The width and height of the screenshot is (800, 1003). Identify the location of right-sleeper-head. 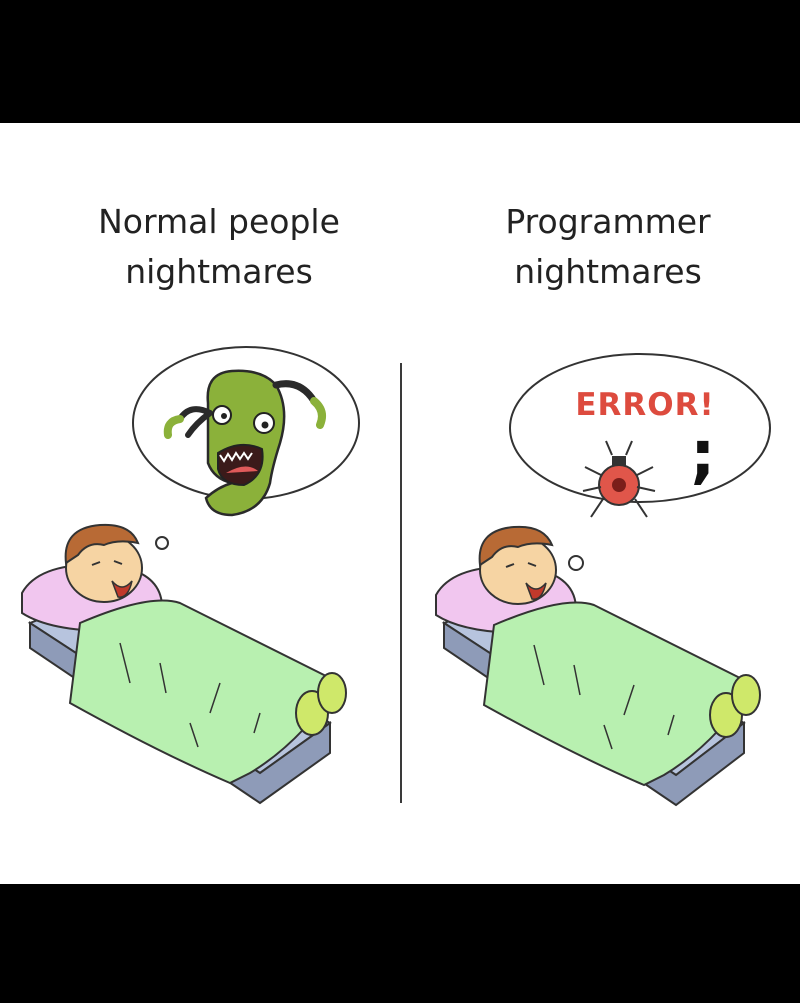
(517, 565).